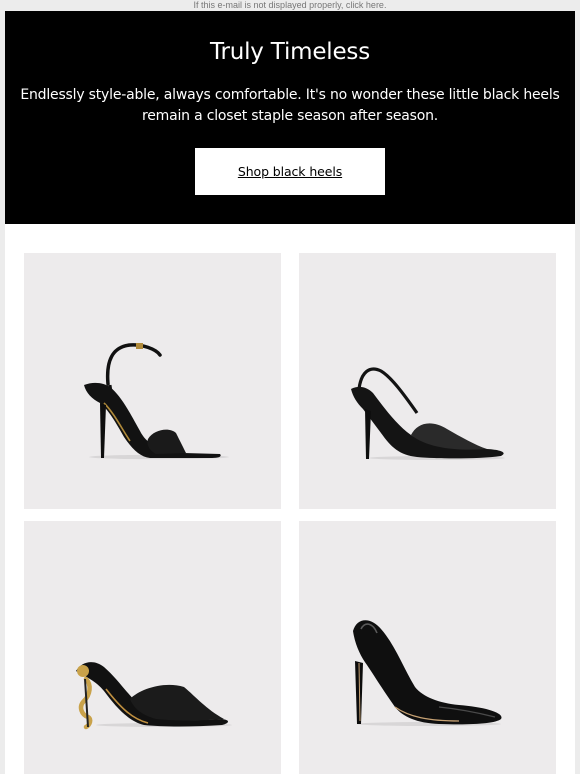 The height and width of the screenshot is (774, 580). What do you see at coordinates (290, 171) in the screenshot?
I see `shop-black-heels-button: Shop black heels` at bounding box center [290, 171].